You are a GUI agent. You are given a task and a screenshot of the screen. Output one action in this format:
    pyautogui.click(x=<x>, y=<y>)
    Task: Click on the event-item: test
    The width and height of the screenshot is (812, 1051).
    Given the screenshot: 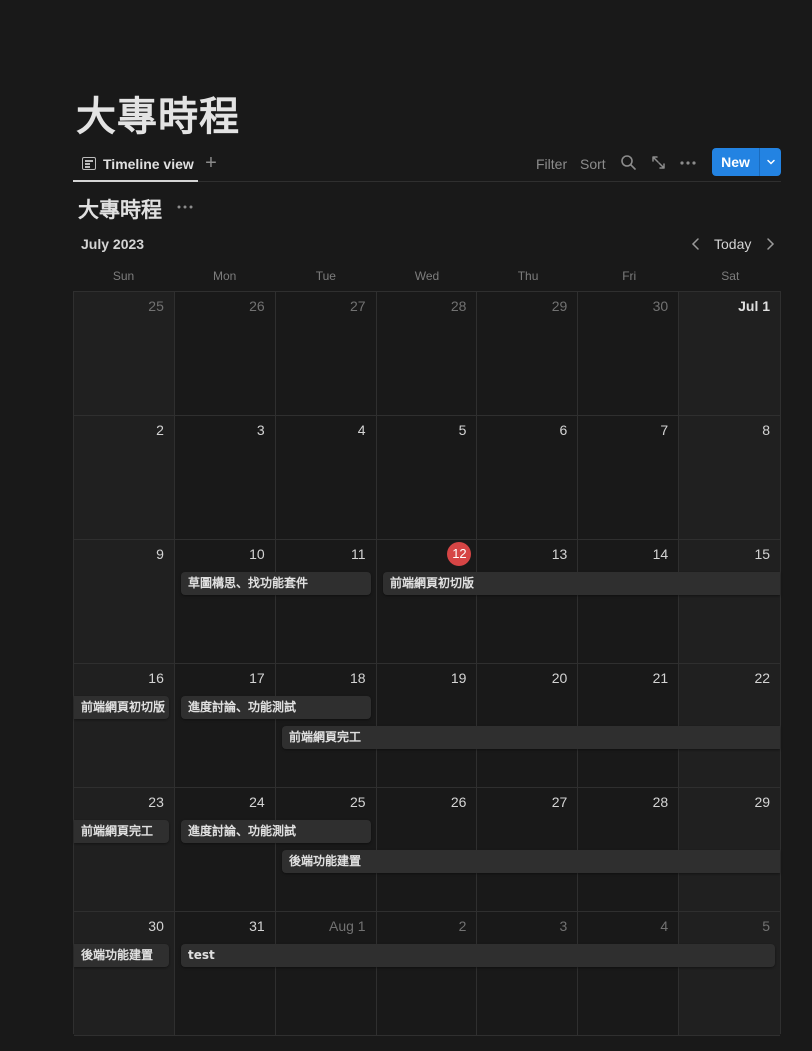 What is the action you would take?
    pyautogui.click(x=478, y=955)
    